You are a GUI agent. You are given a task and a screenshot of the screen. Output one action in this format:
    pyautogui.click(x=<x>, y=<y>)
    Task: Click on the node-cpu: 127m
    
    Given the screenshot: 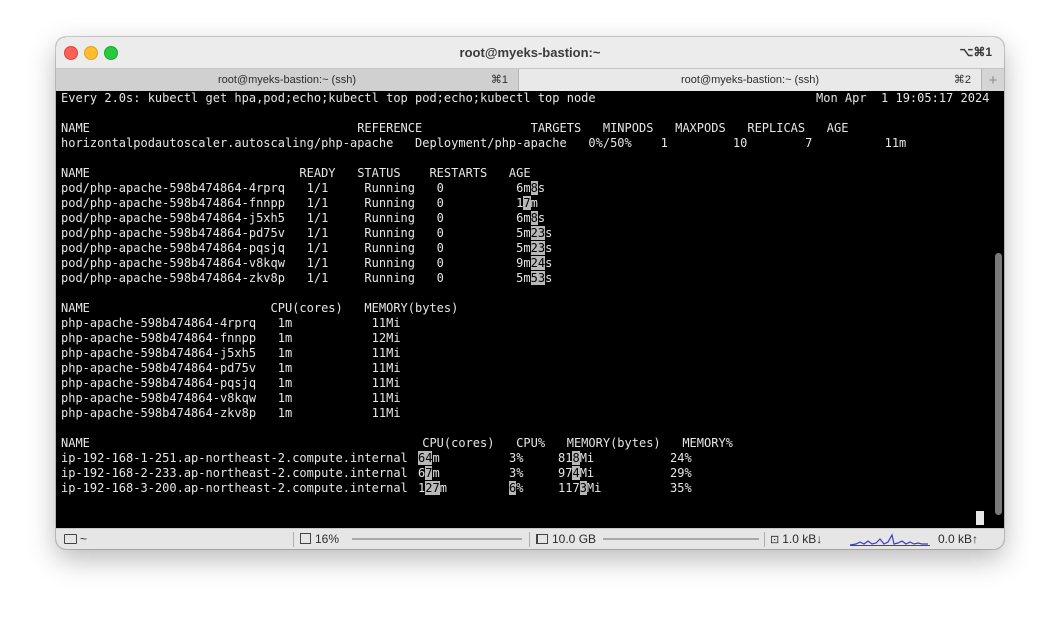 What is the action you would take?
    pyautogui.click(x=432, y=488)
    